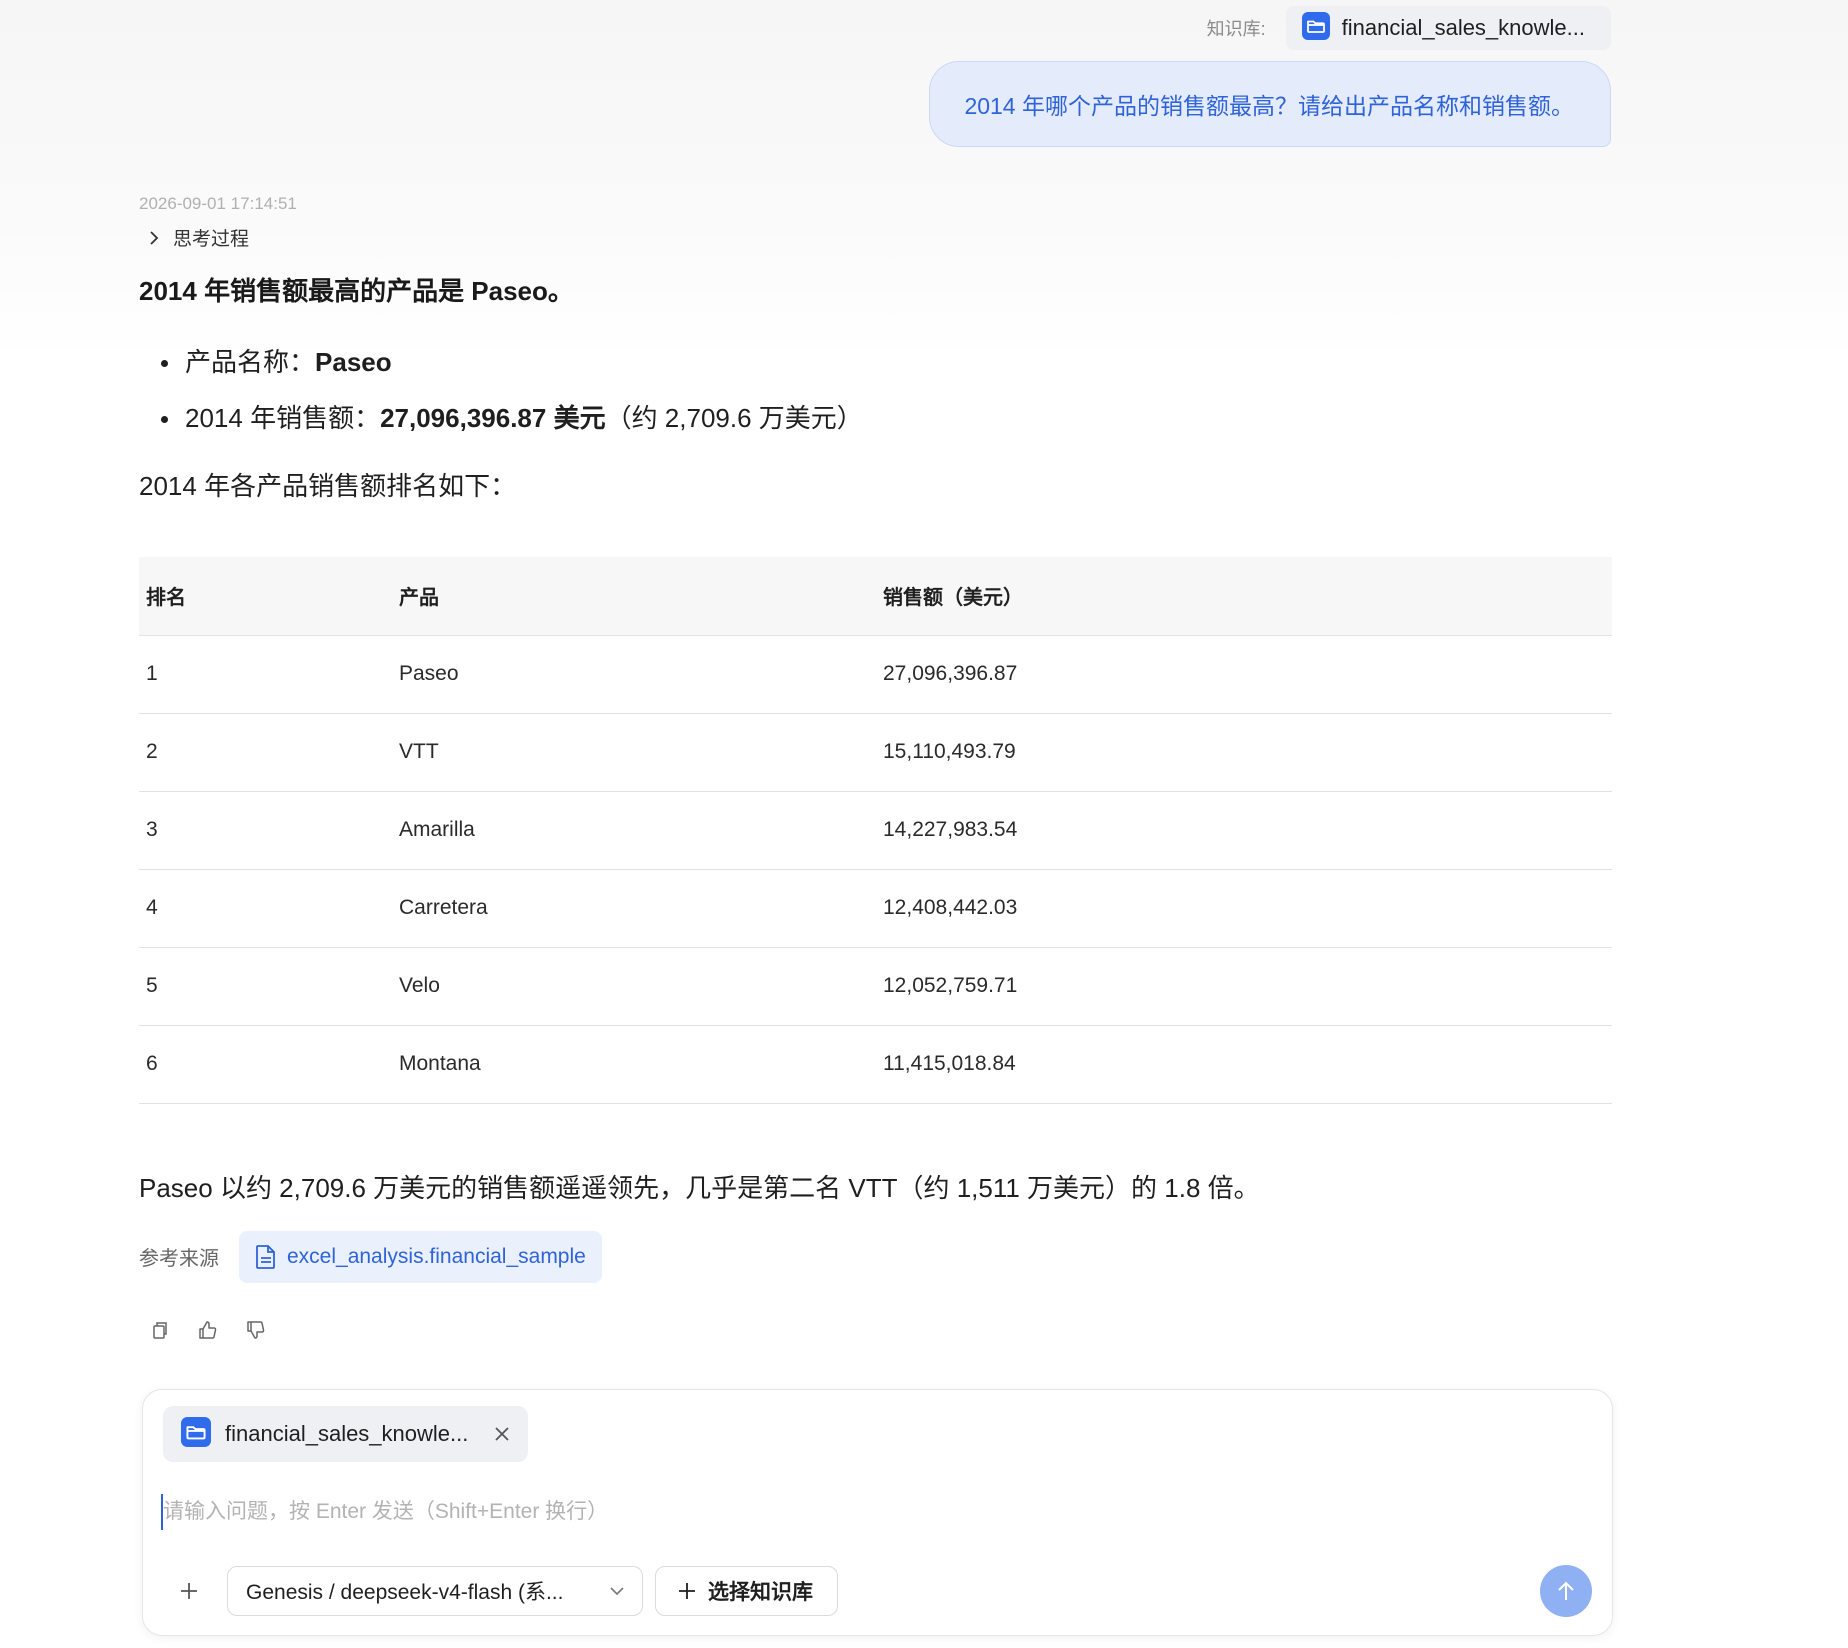  Describe the element at coordinates (634, 752) in the screenshot. I see `cell-product: VTT` at that location.